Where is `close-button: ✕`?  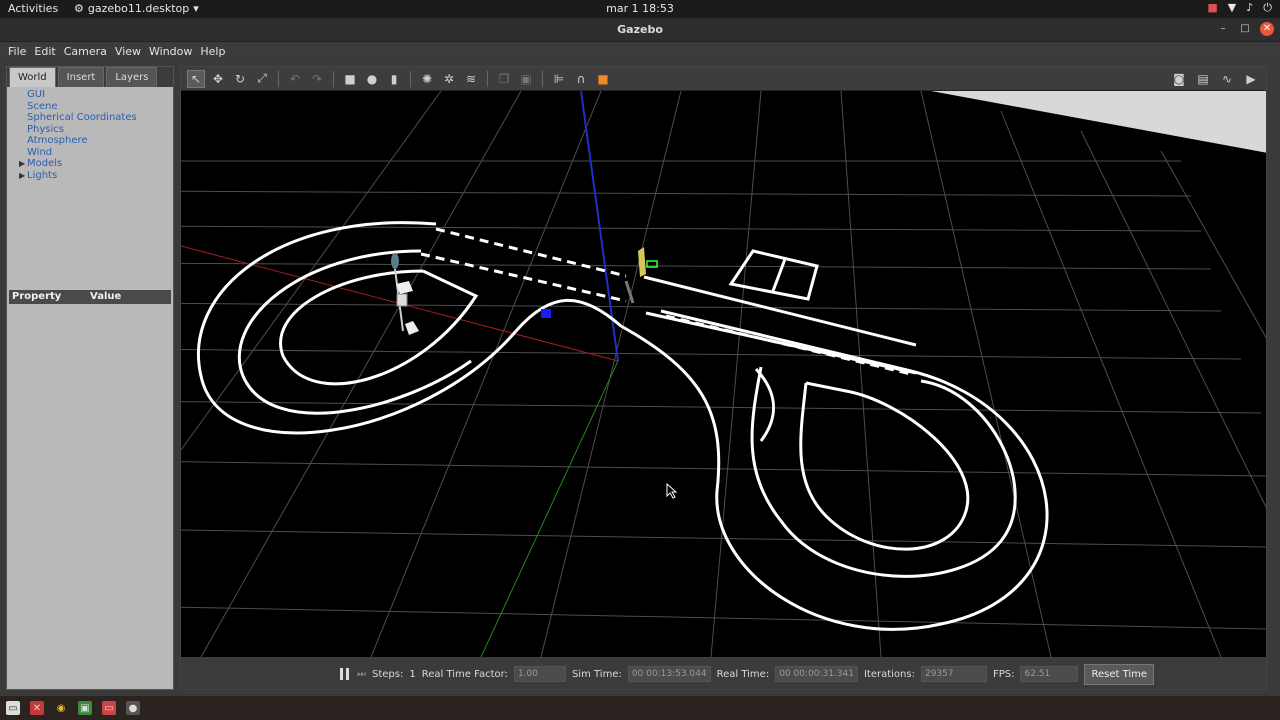 close-button: ✕ is located at coordinates (1267, 29).